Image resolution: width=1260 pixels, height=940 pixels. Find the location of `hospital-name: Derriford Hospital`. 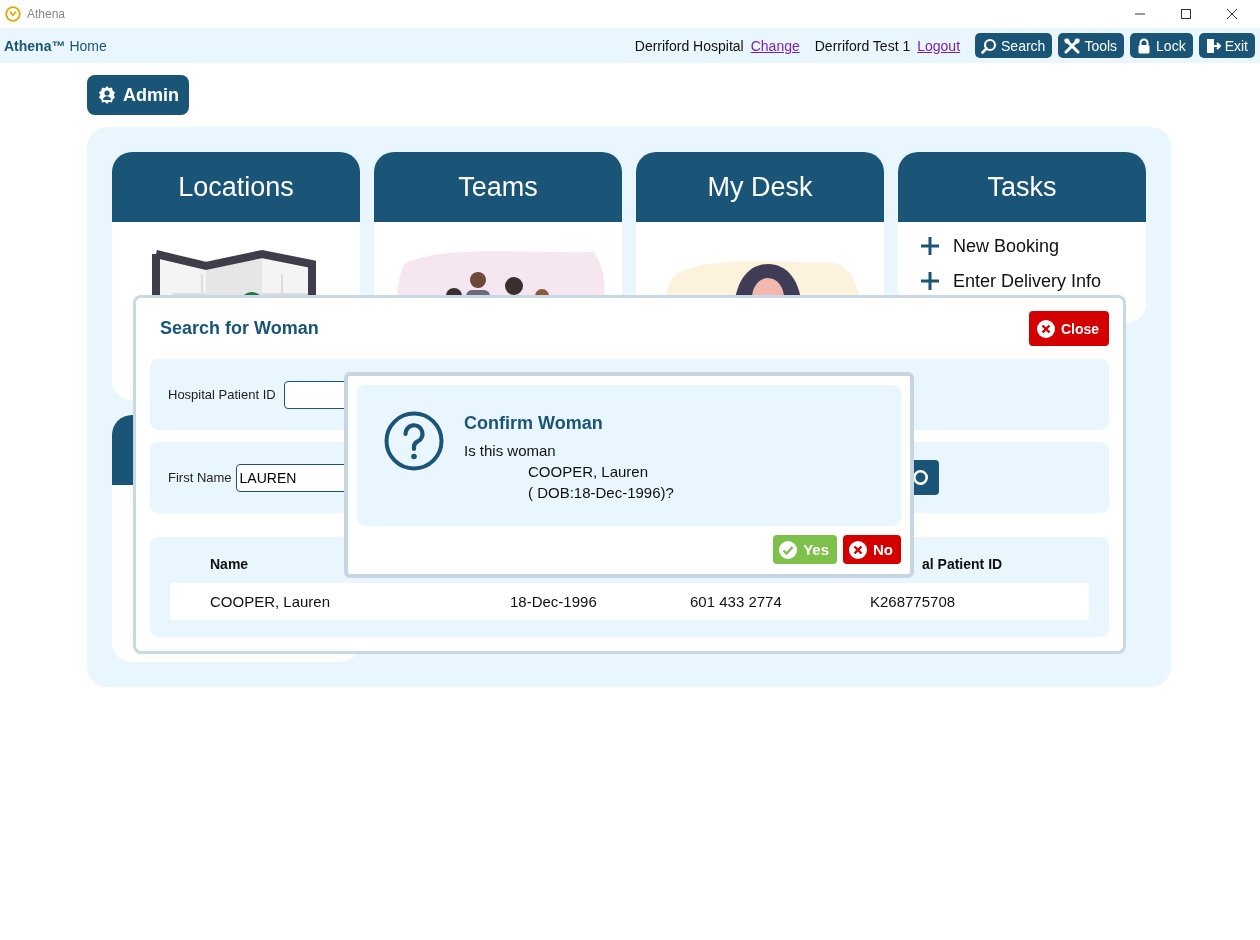

hospital-name: Derriford Hospital is located at coordinates (689, 45).